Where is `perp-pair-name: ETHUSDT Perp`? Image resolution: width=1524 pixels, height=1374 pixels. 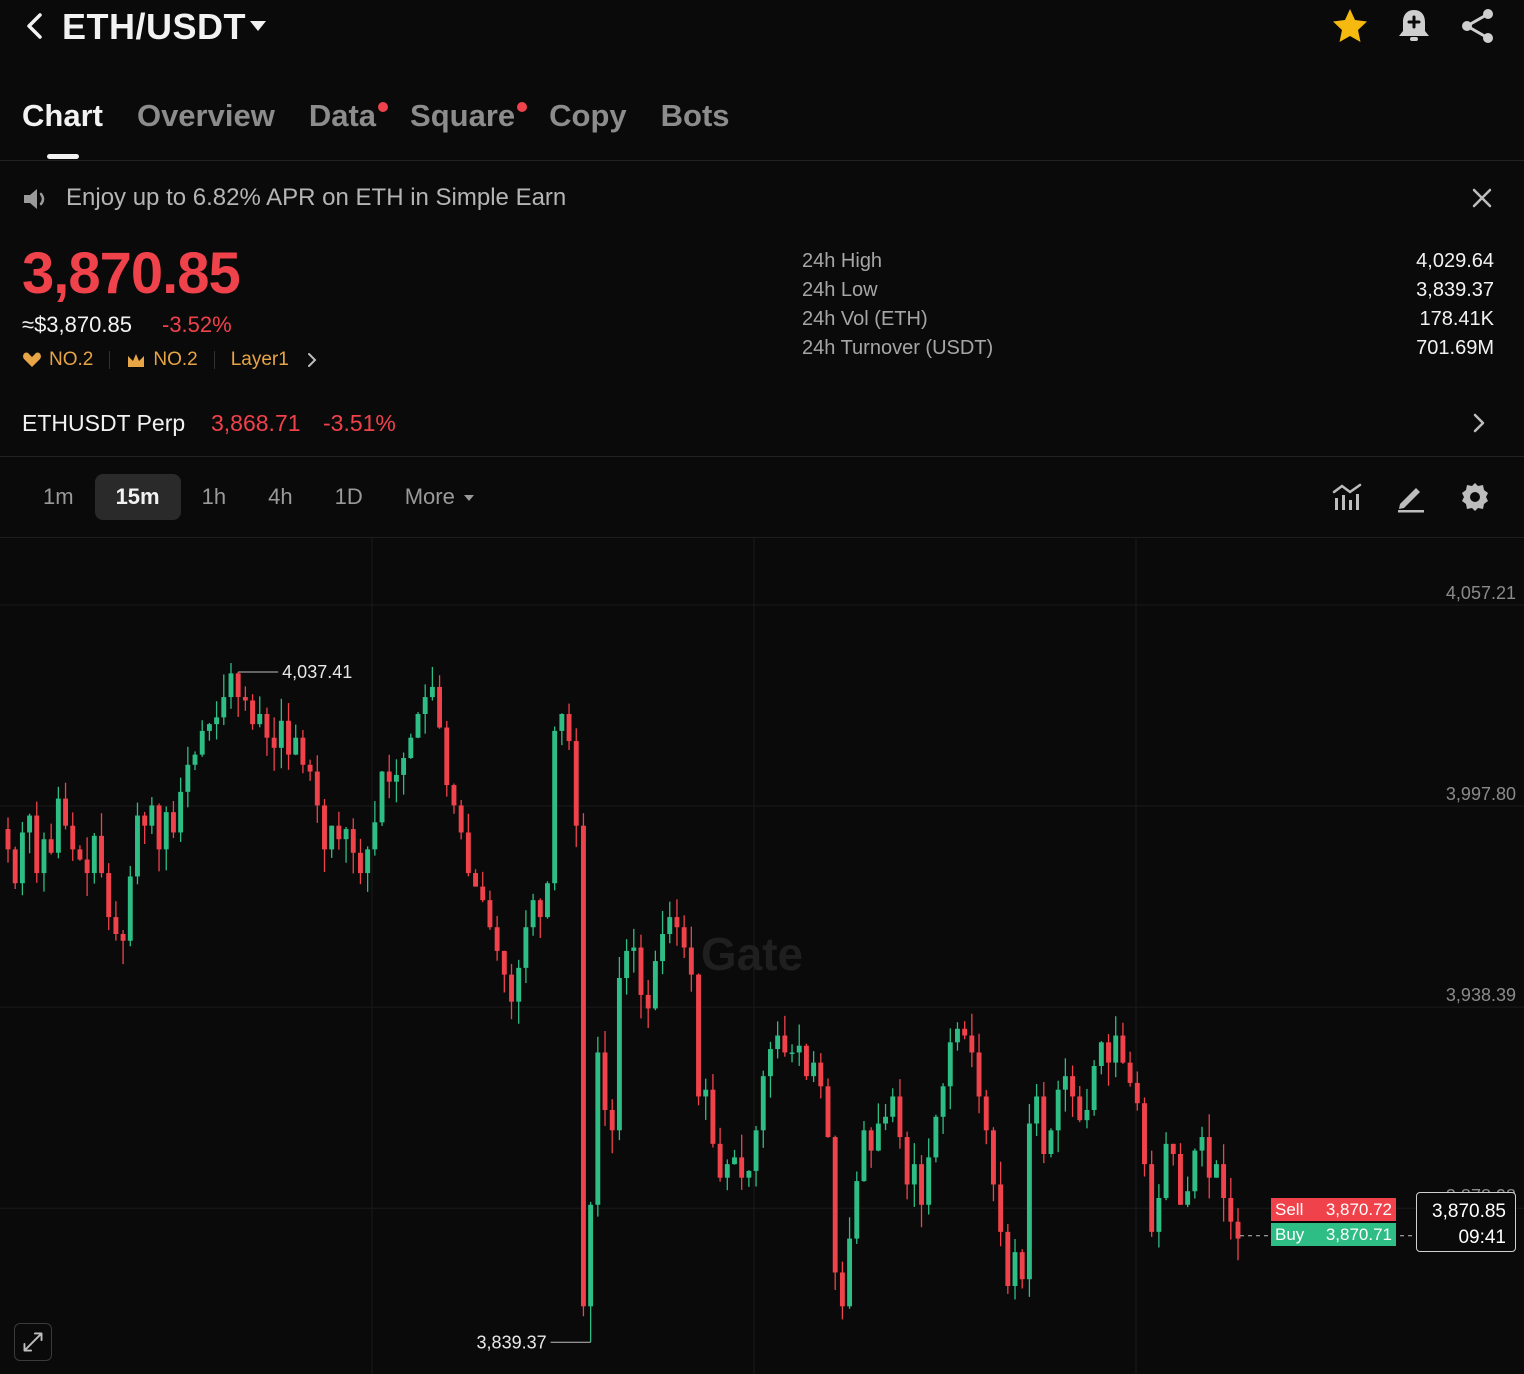
perp-pair-name: ETHUSDT Perp is located at coordinates (103, 423).